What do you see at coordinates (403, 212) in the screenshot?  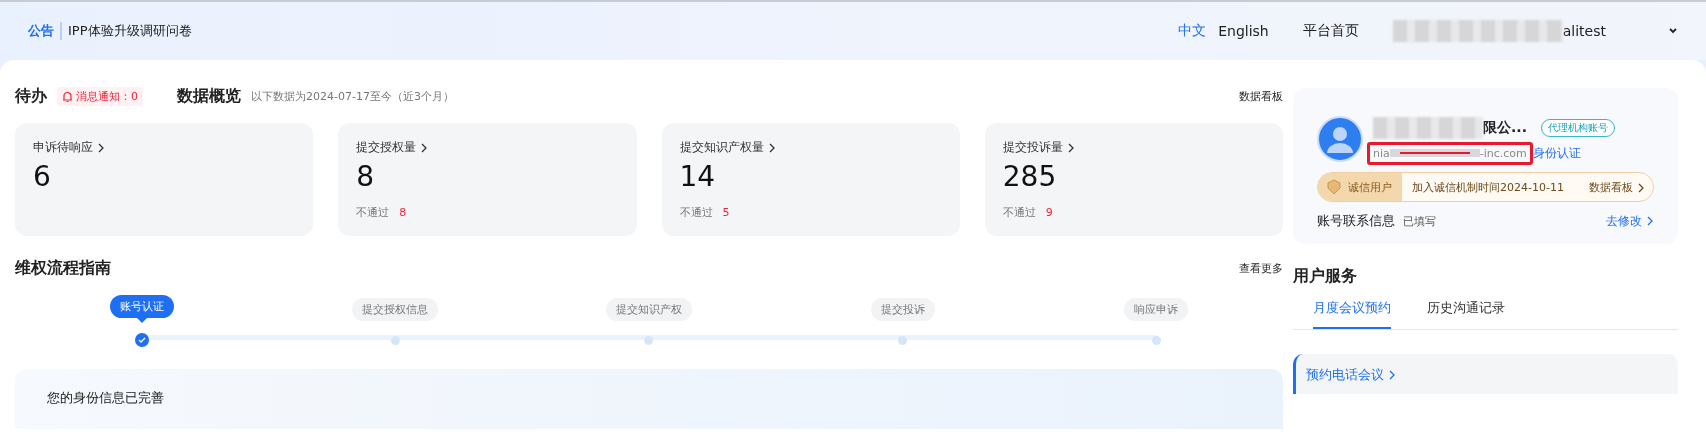 I see `fail-count: 8` at bounding box center [403, 212].